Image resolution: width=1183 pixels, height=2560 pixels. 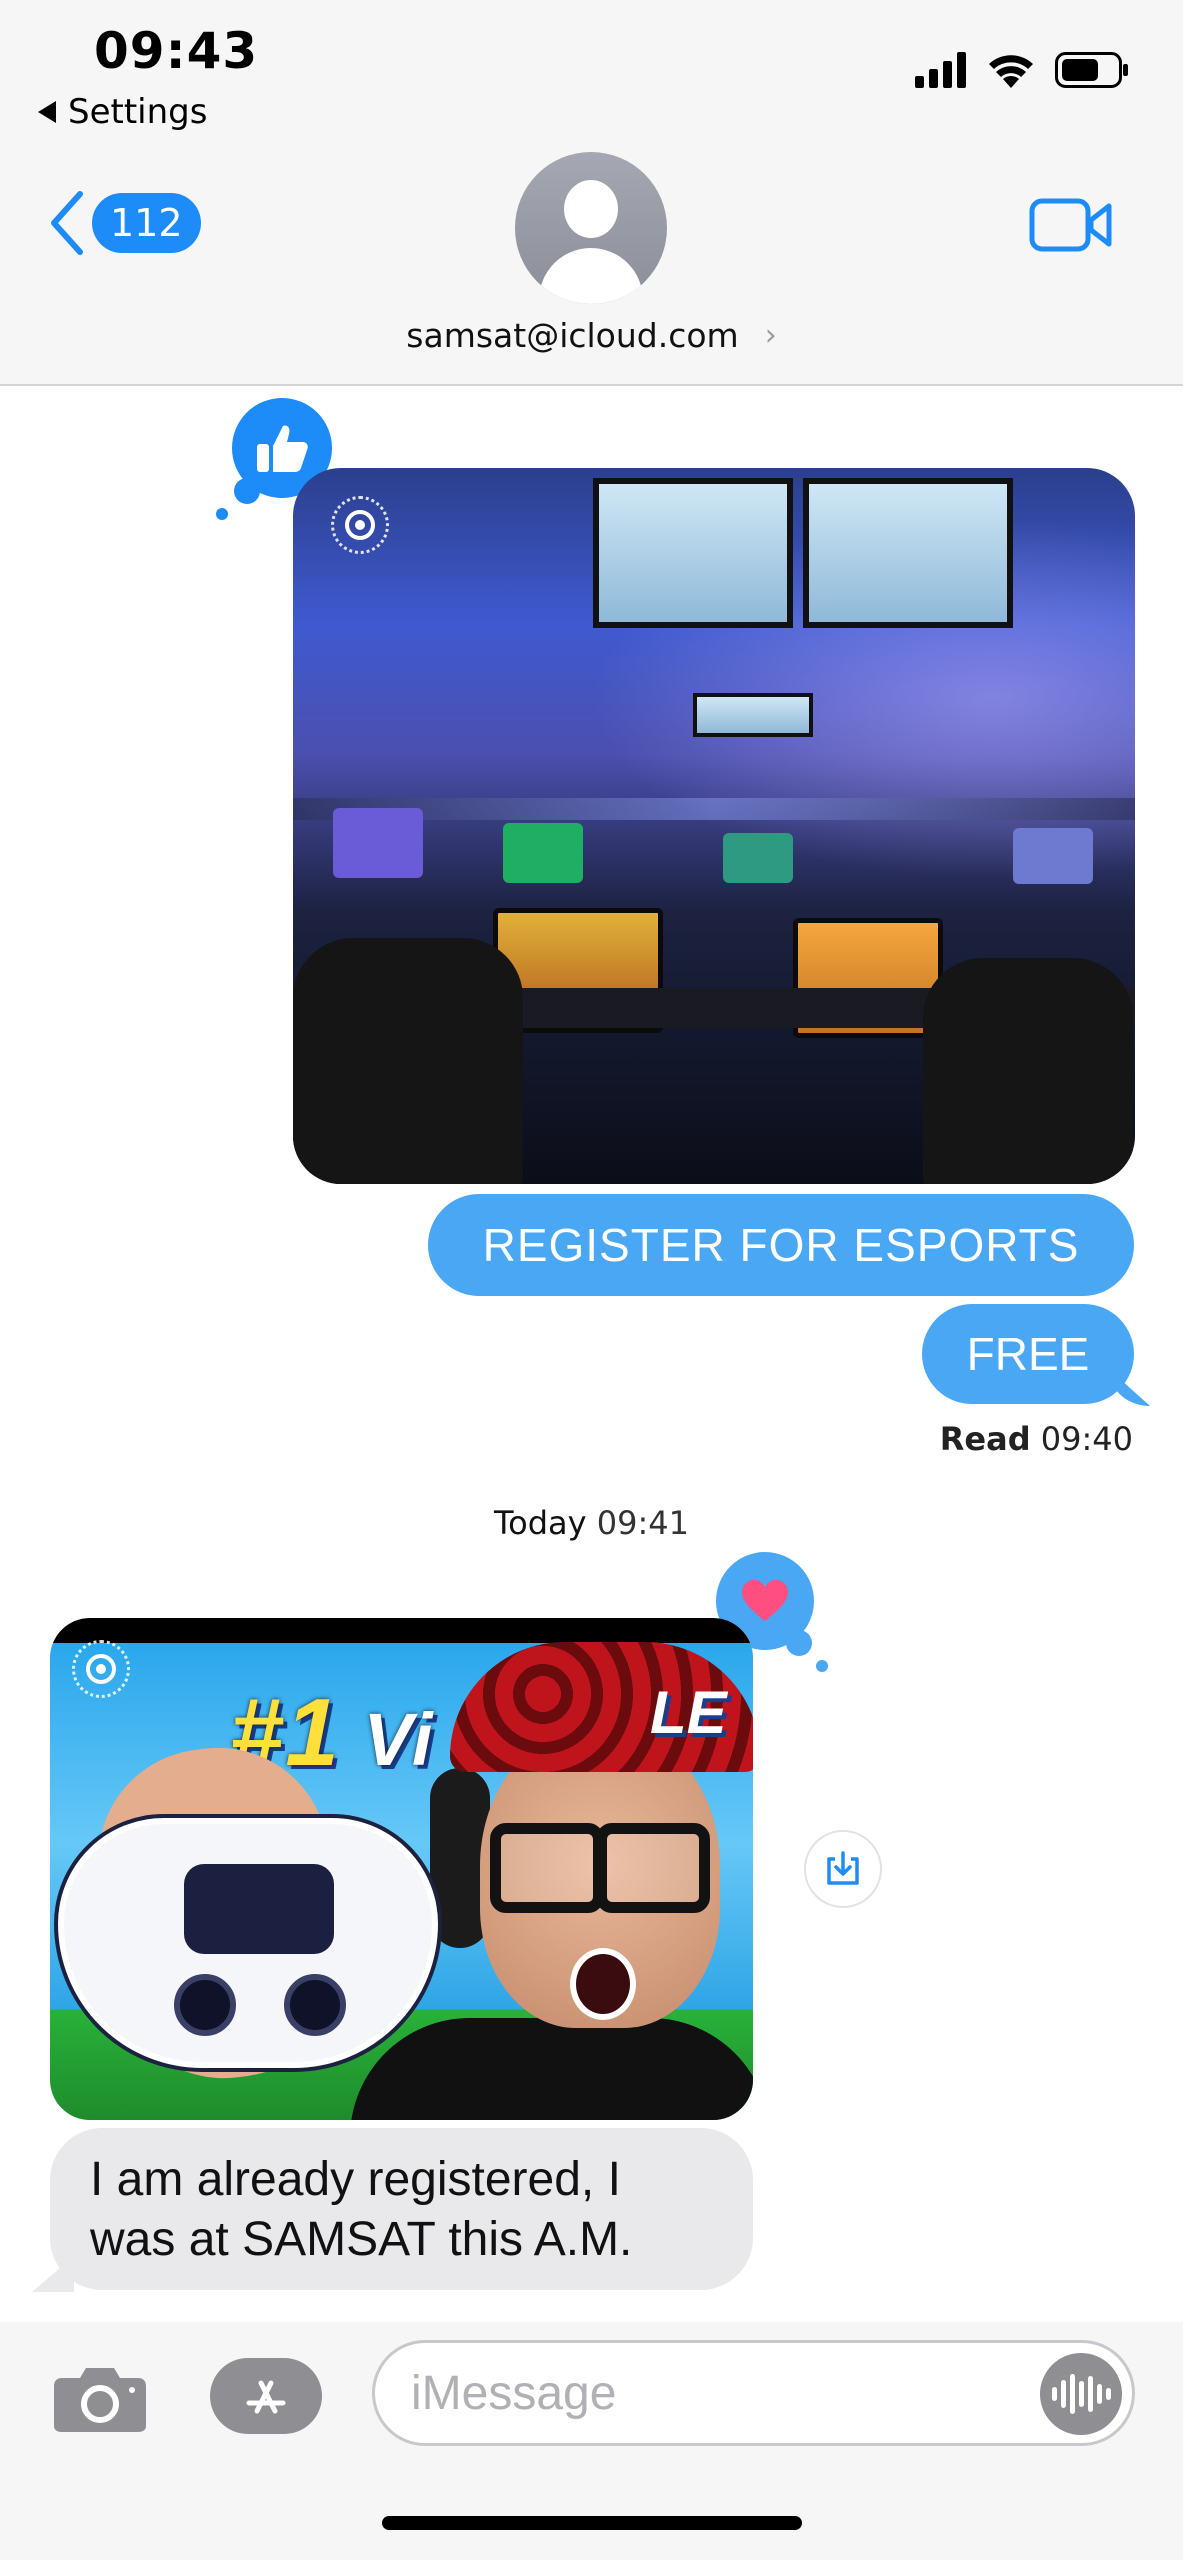 I want to click on read-label: Read, so click(x=985, y=1439).